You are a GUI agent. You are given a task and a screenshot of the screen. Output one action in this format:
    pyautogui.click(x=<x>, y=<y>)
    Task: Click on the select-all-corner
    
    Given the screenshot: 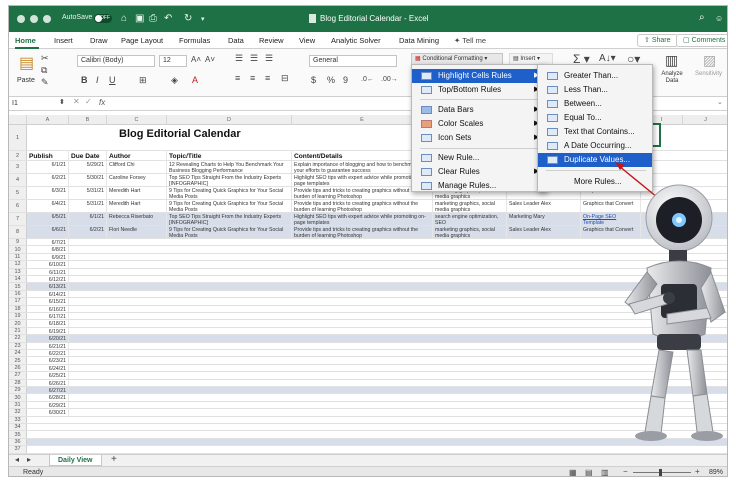 What is the action you would take?
    pyautogui.click(x=18, y=120)
    